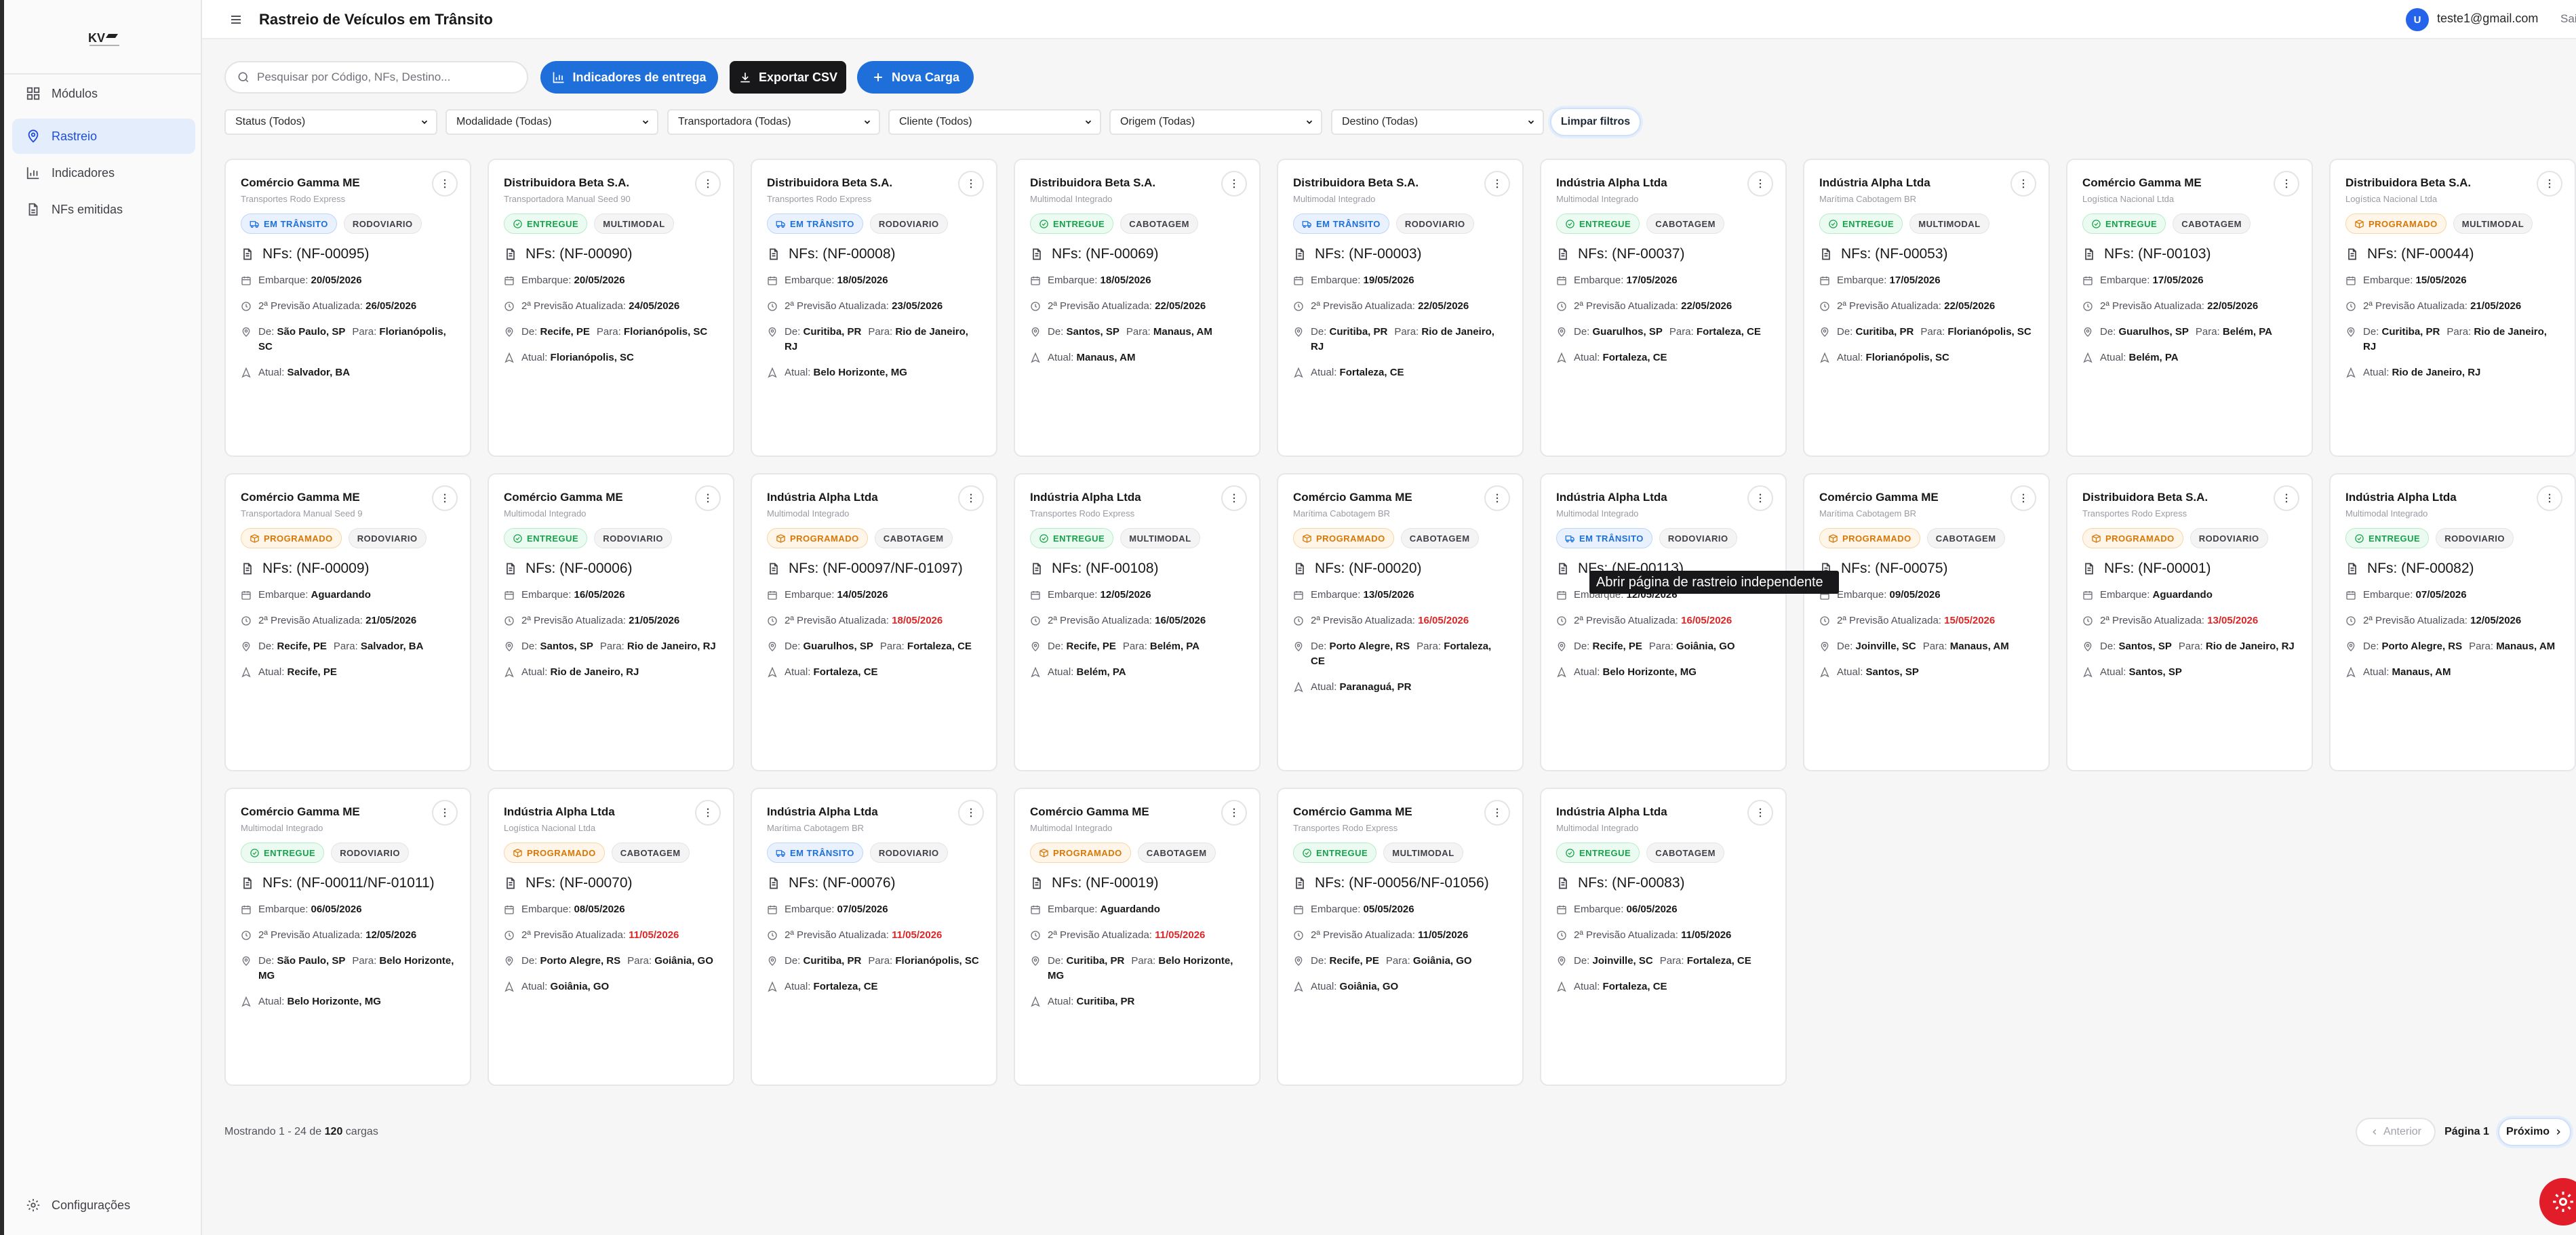 This screenshot has height=1235, width=2576. Describe the element at coordinates (2493, 224) in the screenshot. I see `modality-badge: MULTIMODAL` at that location.